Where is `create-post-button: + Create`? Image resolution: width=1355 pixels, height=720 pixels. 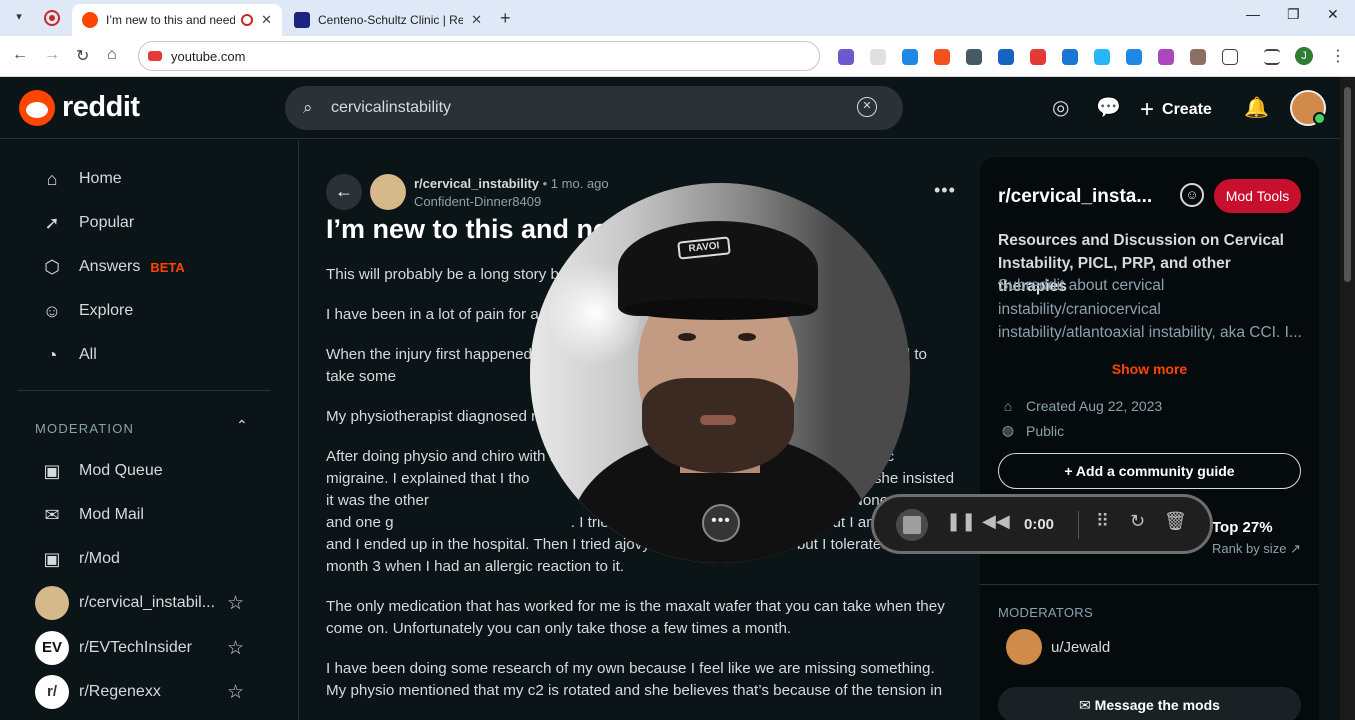
create-post-button: + Create is located at coordinates (1176, 110).